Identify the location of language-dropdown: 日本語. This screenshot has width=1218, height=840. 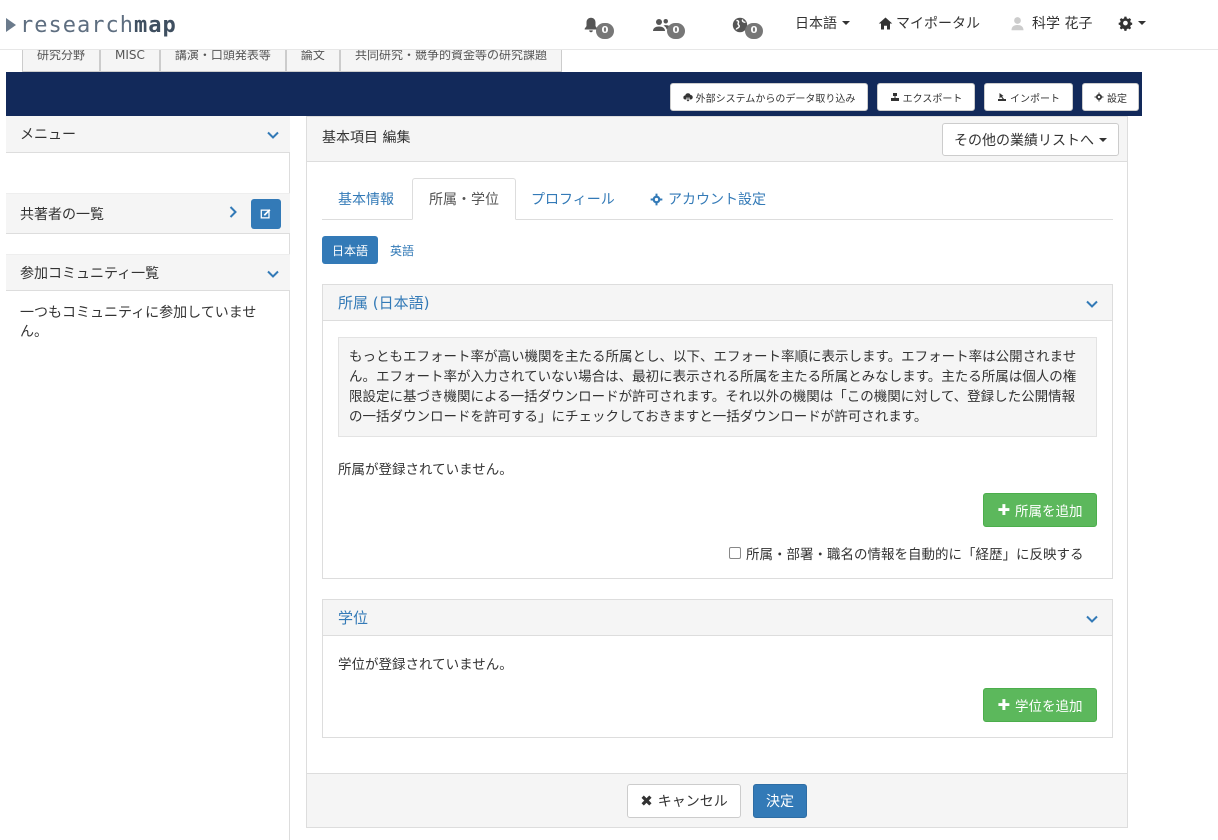
(822, 23).